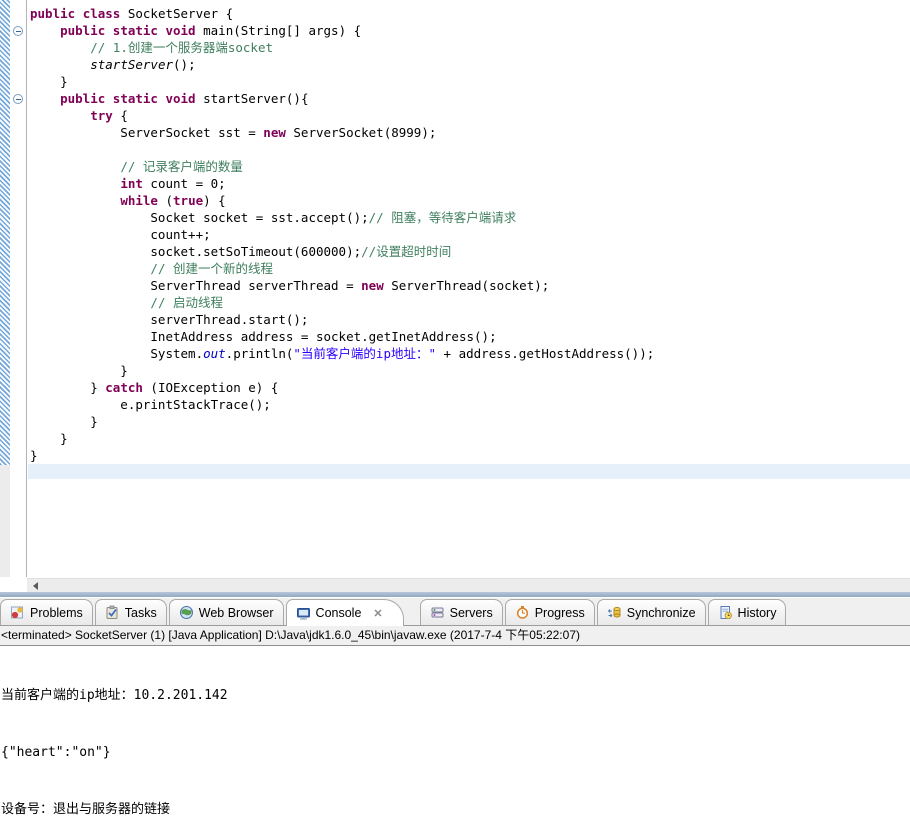 This screenshot has height=838, width=910. Describe the element at coordinates (18, 288) in the screenshot. I see `folding-gutter` at that location.